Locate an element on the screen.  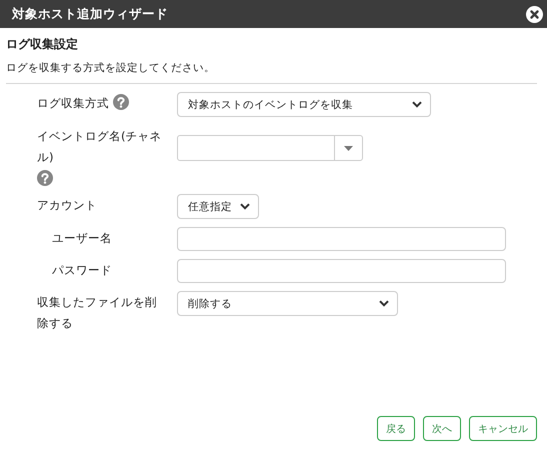
close-icon is located at coordinates (534, 14).